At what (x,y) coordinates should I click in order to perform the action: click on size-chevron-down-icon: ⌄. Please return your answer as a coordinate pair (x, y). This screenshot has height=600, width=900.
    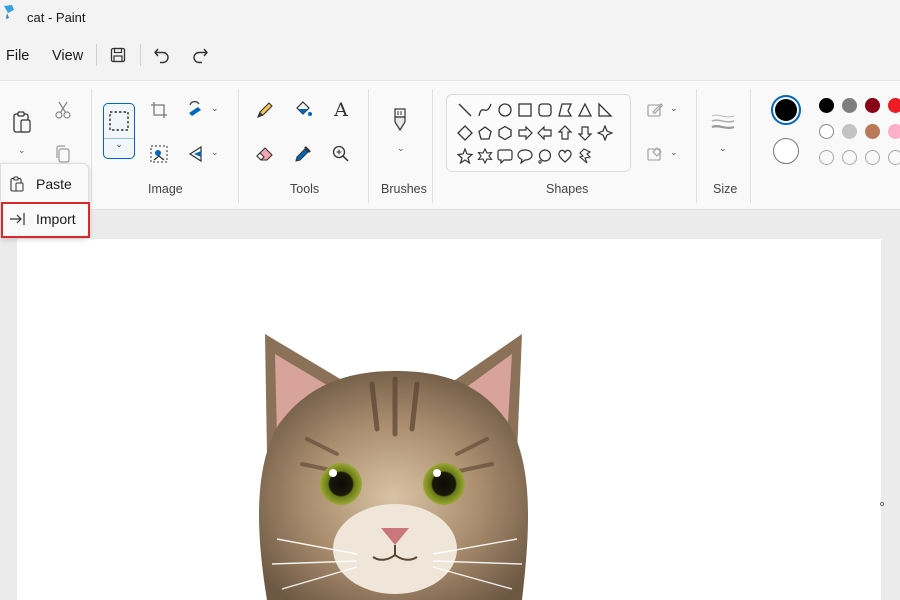
    Looking at the image, I should click on (723, 148).